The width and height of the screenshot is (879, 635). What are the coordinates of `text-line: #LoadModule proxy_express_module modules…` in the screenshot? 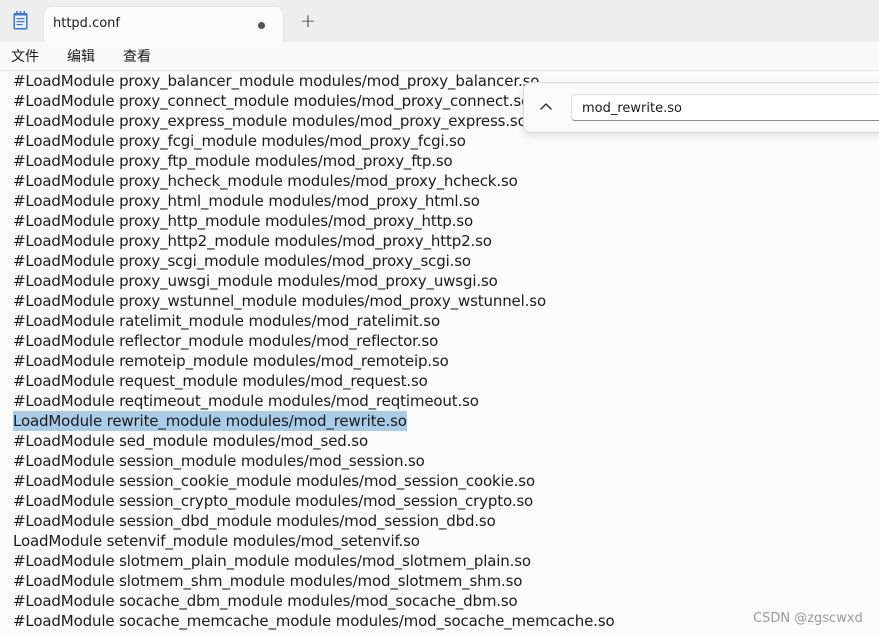 It's located at (270, 121).